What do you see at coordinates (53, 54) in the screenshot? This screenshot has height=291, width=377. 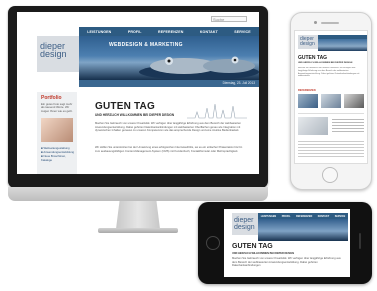 I see `logo-line2: design` at bounding box center [53, 54].